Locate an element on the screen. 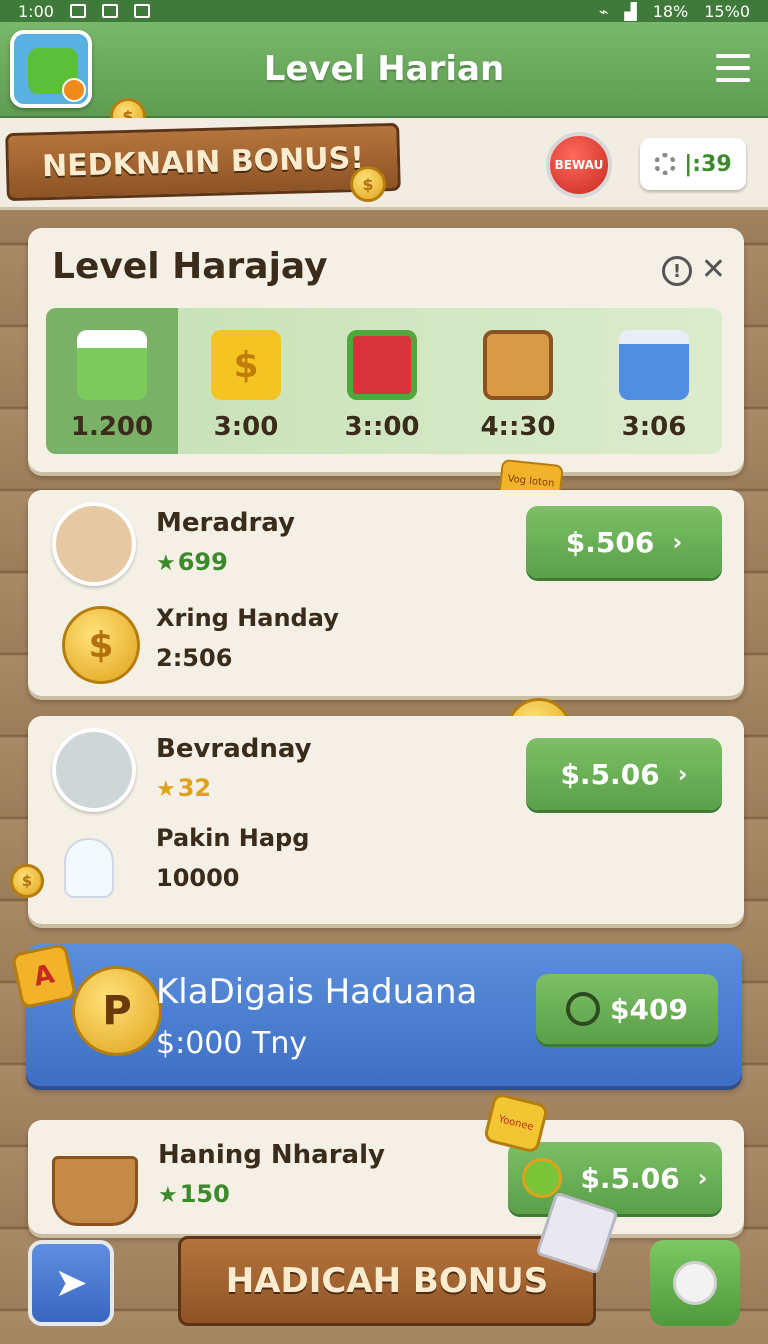 This screenshot has height=1344, width=768. promo-price-button: $409 is located at coordinates (627, 1009).